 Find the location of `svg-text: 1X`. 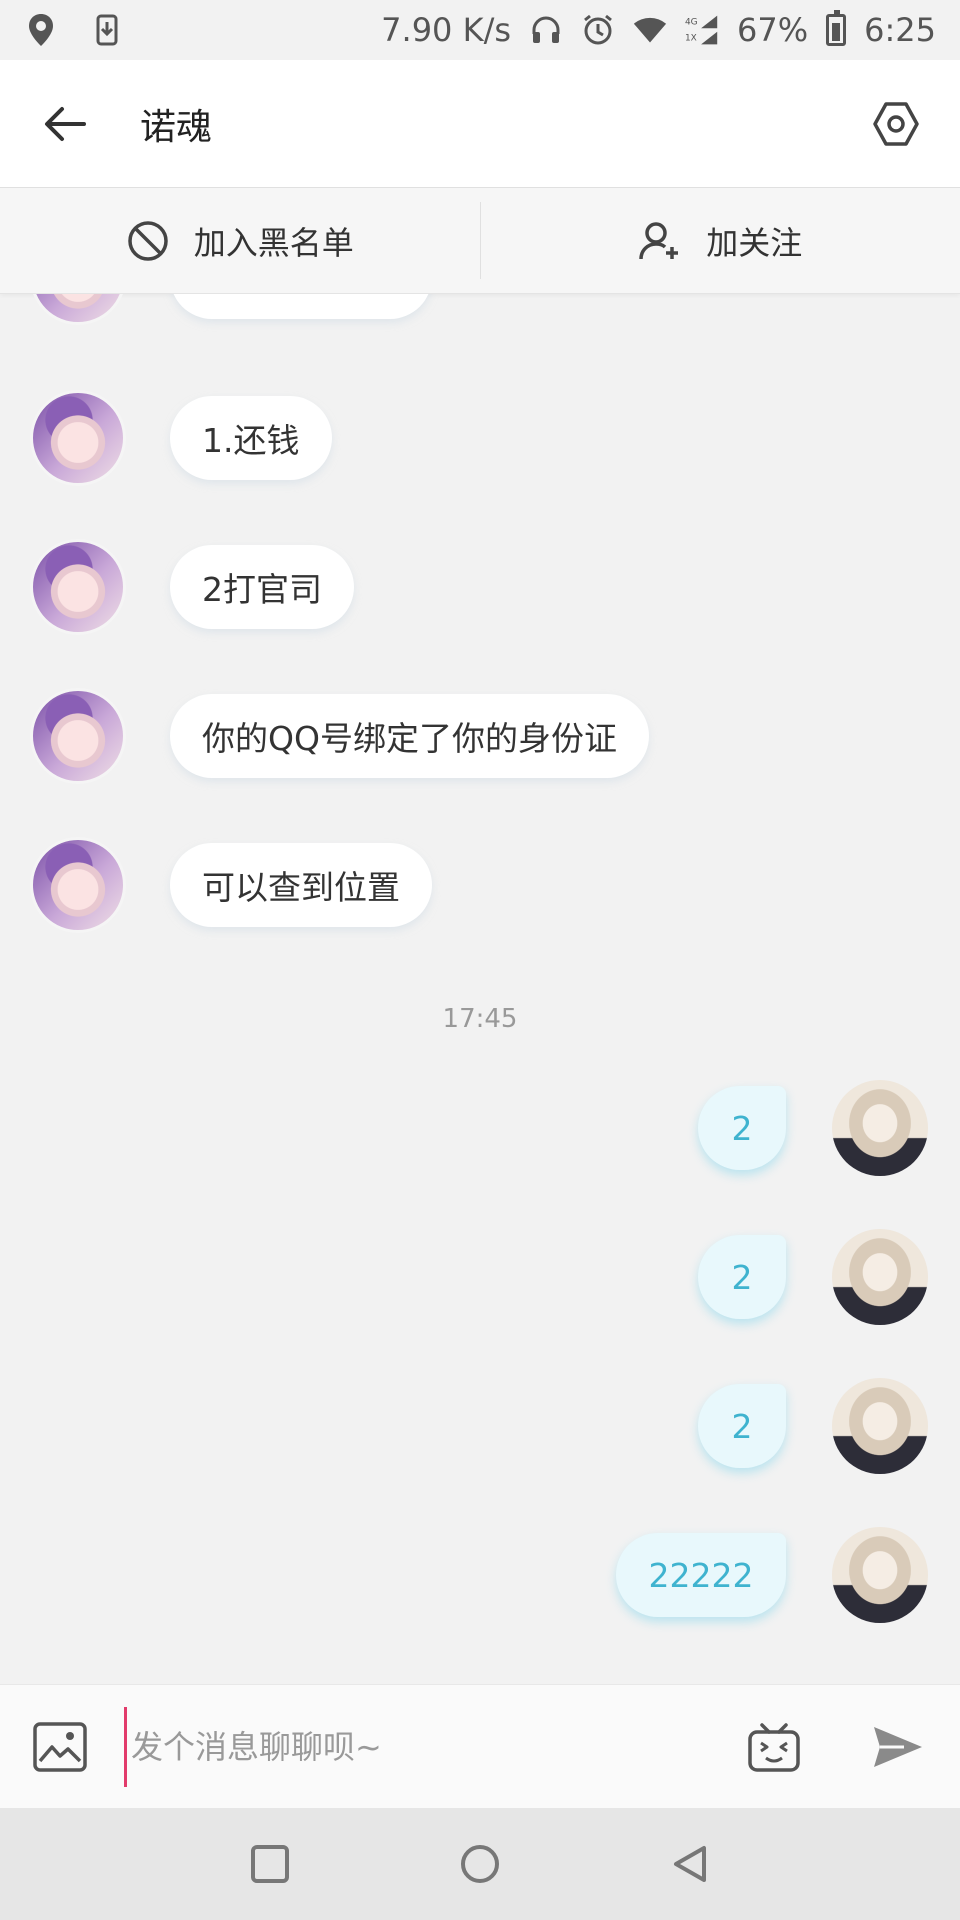

svg-text: 1X is located at coordinates (691, 39).